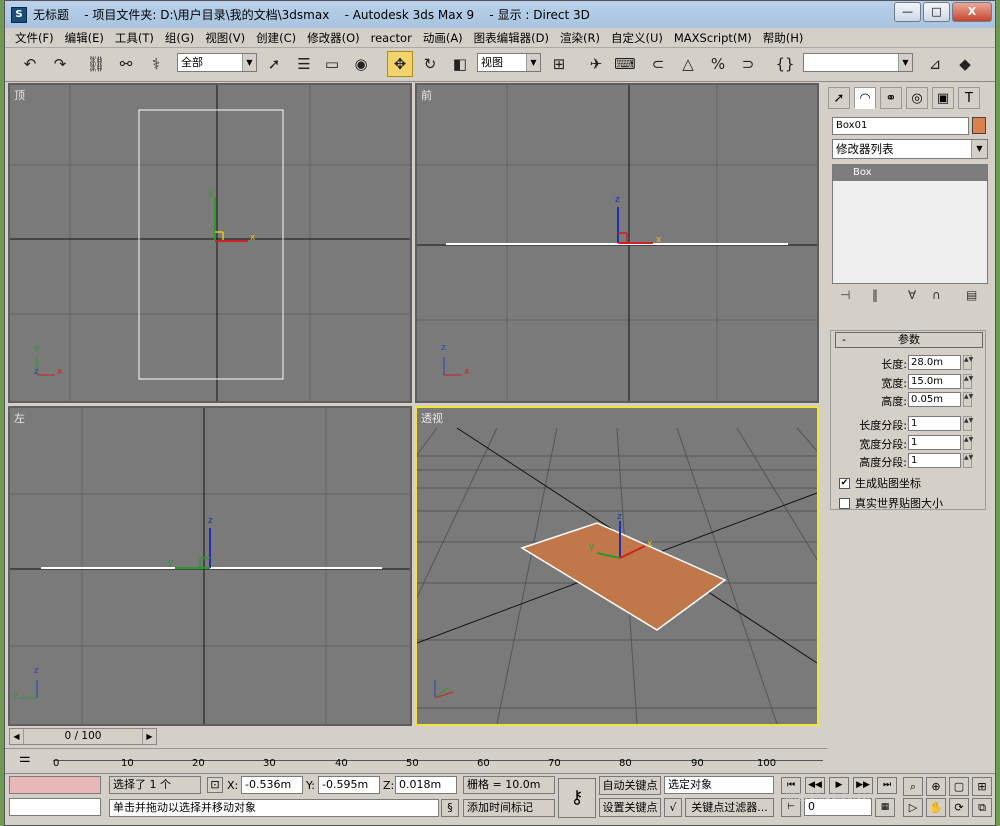  What do you see at coordinates (577, 798) in the screenshot?
I see `key-icon: ⚷` at bounding box center [577, 798].